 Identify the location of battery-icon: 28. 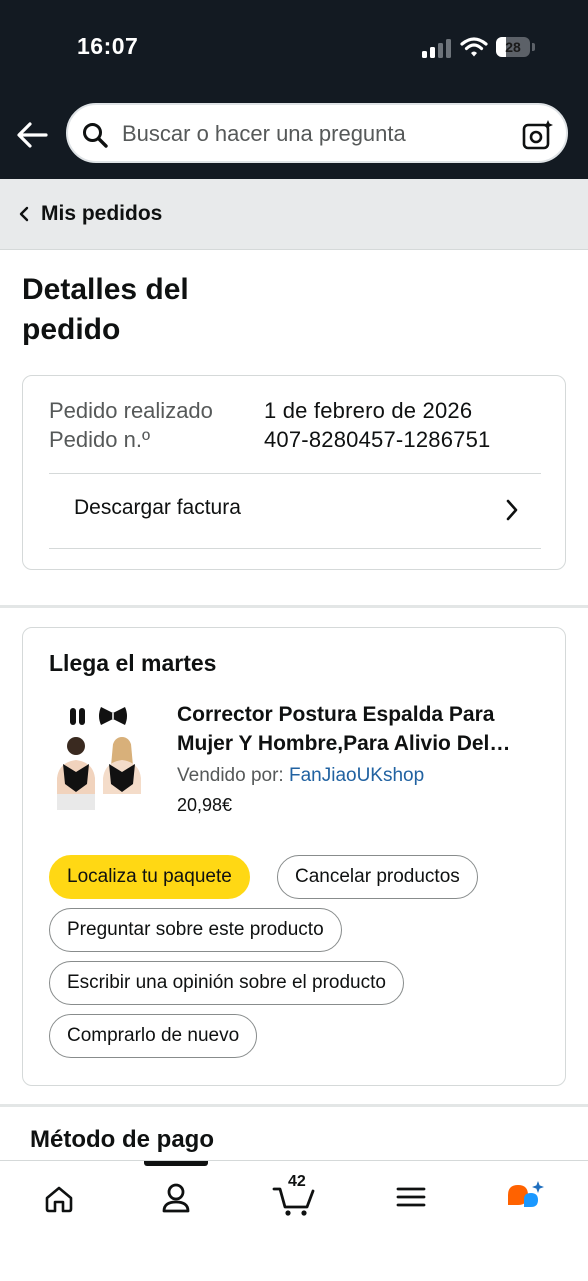
(516, 47).